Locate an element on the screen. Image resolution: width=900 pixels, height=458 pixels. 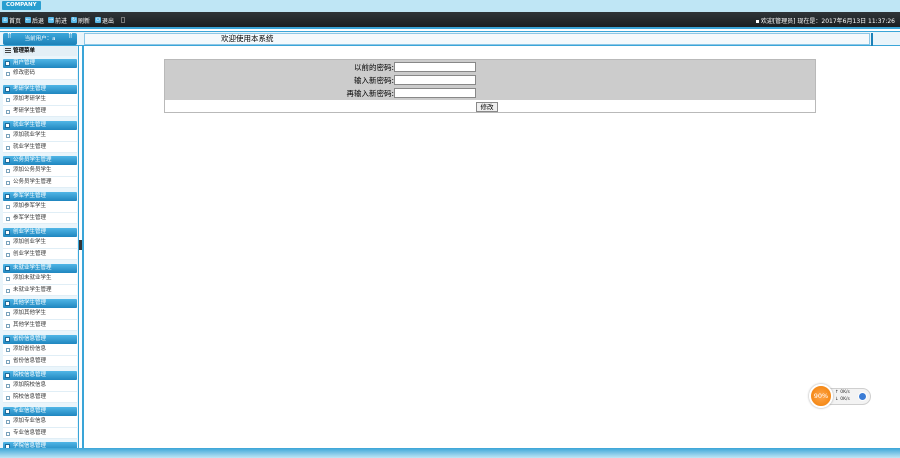
menu-item-label: 添加院校信息 is located at coordinates (30, 385).